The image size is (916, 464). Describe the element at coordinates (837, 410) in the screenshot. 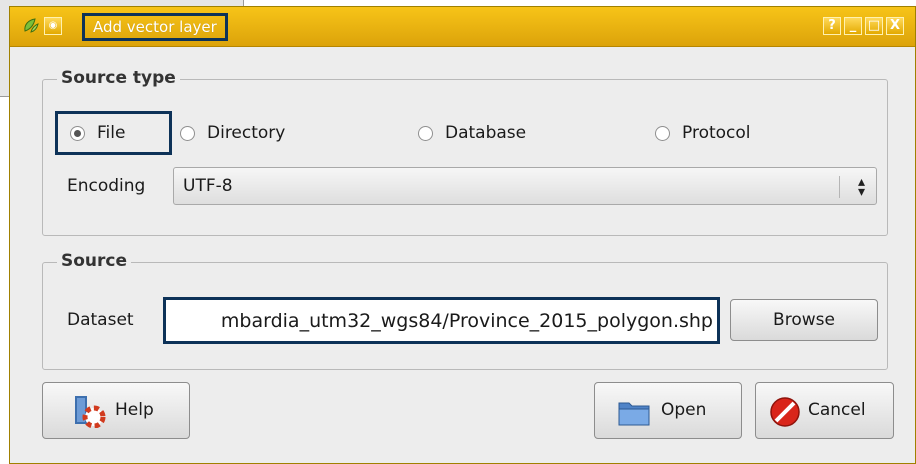

I see `cancel-button-label: Cancel` at that location.